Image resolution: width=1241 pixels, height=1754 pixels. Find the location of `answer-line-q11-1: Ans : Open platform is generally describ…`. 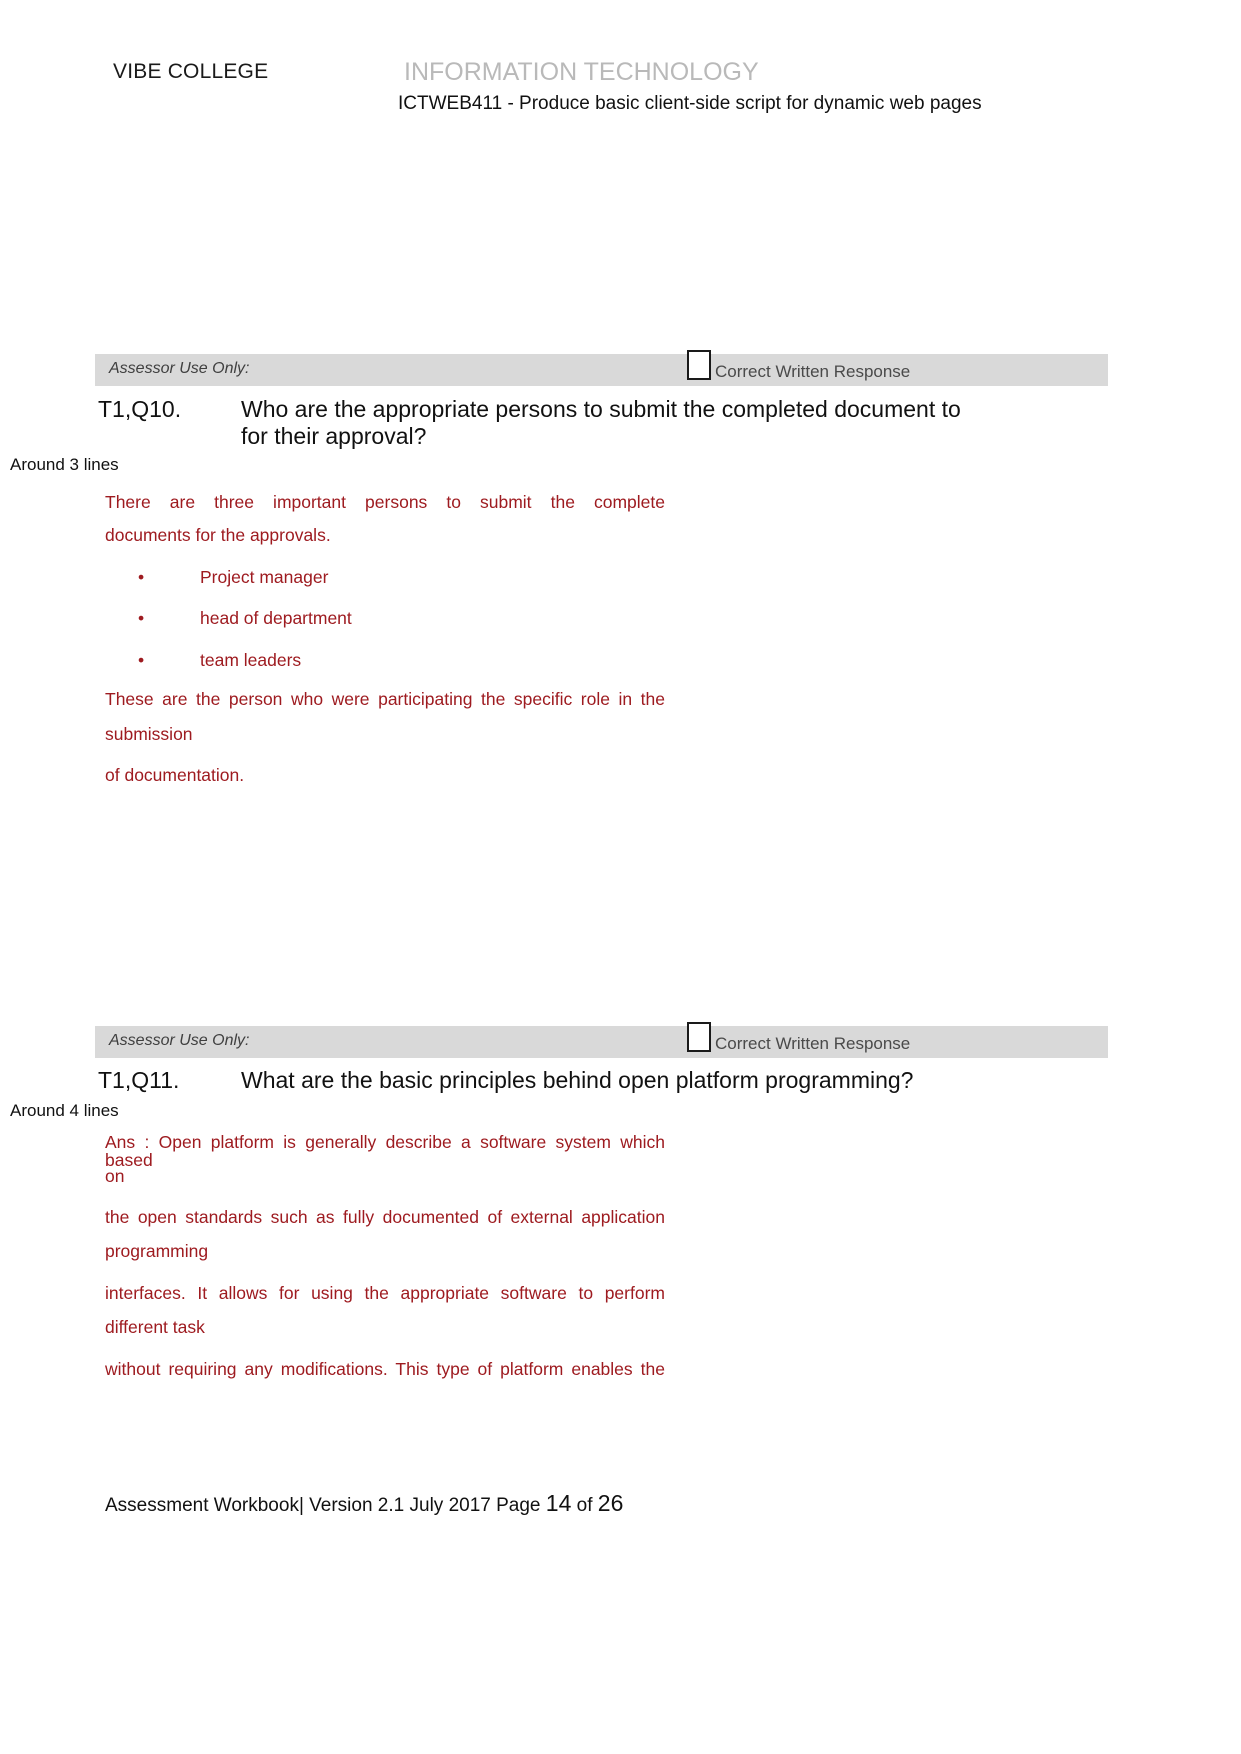

answer-line-q11-1: Ans : Open platform is generally describ… is located at coordinates (385, 1151).